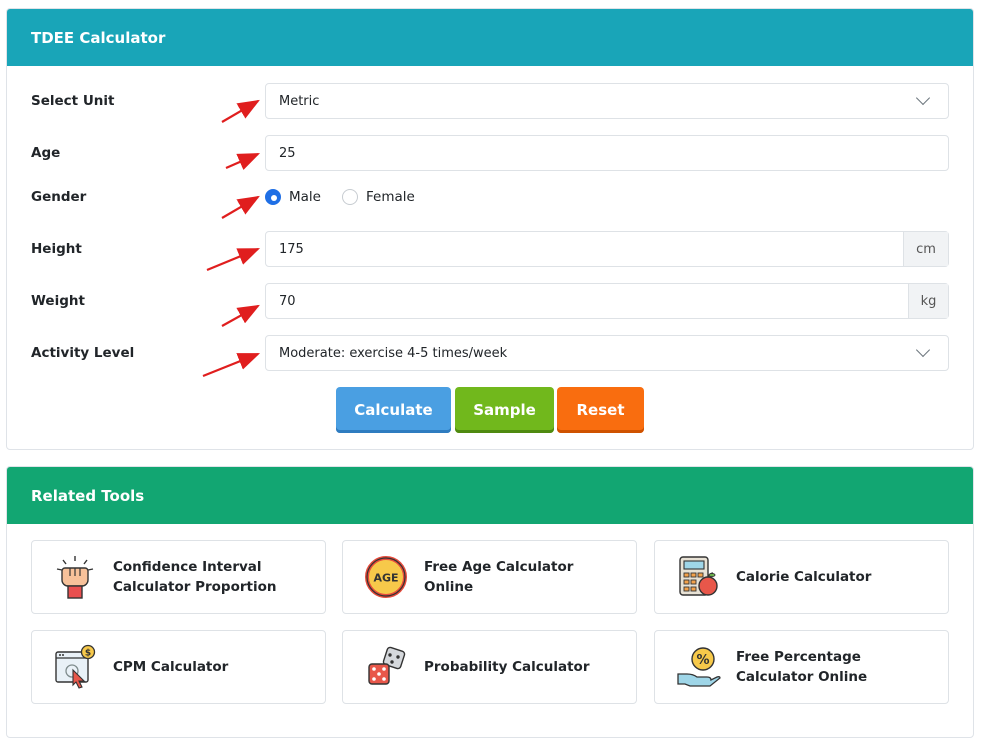  I want to click on age-input: 25, so click(607, 153).